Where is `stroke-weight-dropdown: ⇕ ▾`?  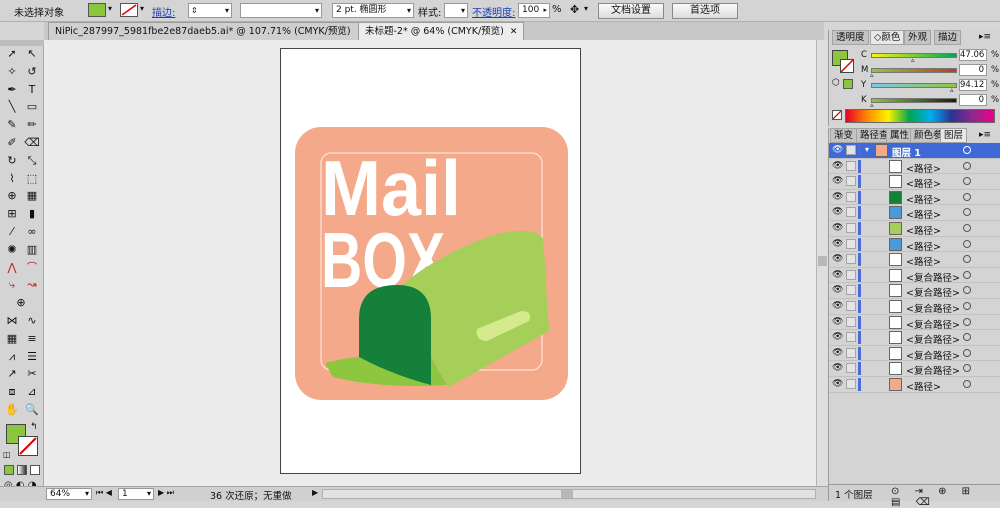
stroke-weight-dropdown: ⇕ ▾ is located at coordinates (210, 10).